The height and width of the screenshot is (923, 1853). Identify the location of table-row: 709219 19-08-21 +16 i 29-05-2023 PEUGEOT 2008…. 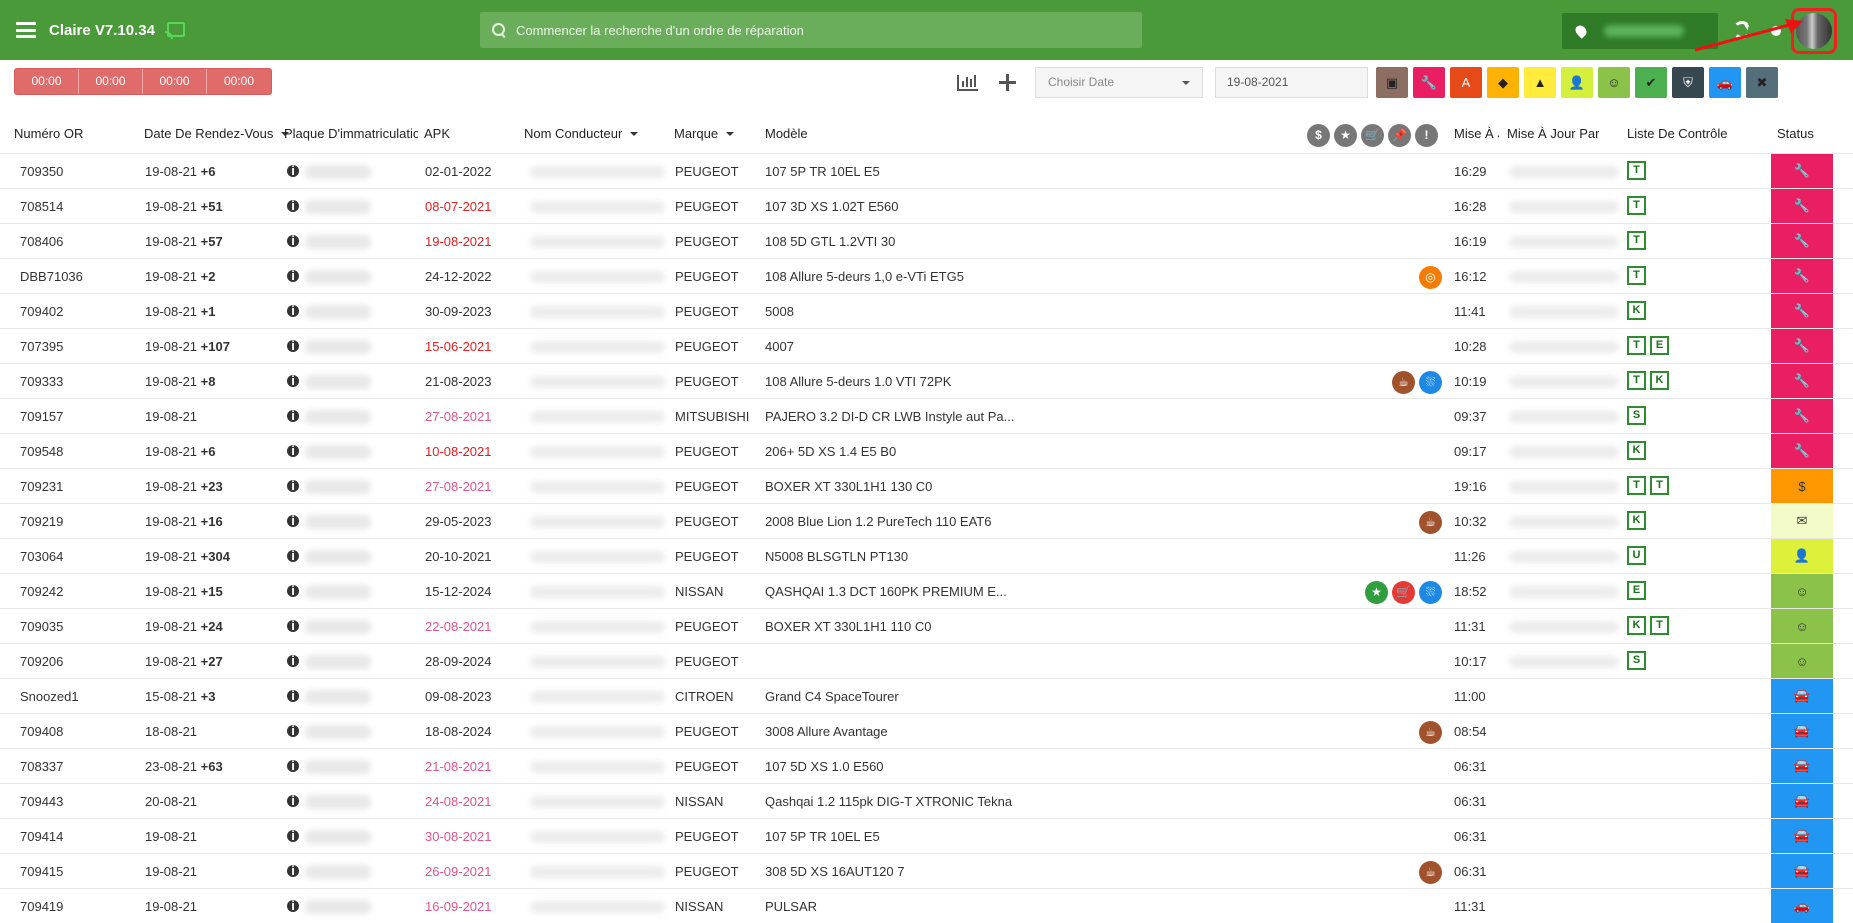
(926, 520).